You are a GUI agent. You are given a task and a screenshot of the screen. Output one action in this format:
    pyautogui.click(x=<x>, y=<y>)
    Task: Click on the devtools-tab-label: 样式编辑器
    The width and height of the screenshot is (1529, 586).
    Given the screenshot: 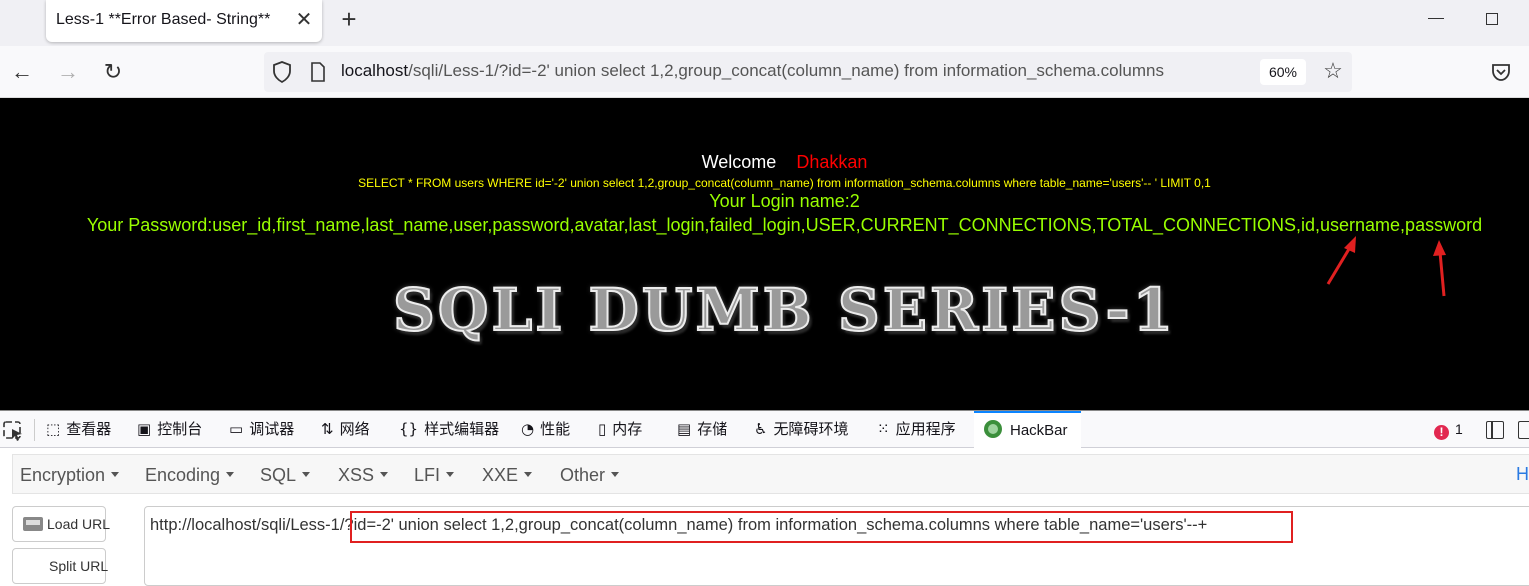 What is the action you would take?
    pyautogui.click(x=462, y=429)
    